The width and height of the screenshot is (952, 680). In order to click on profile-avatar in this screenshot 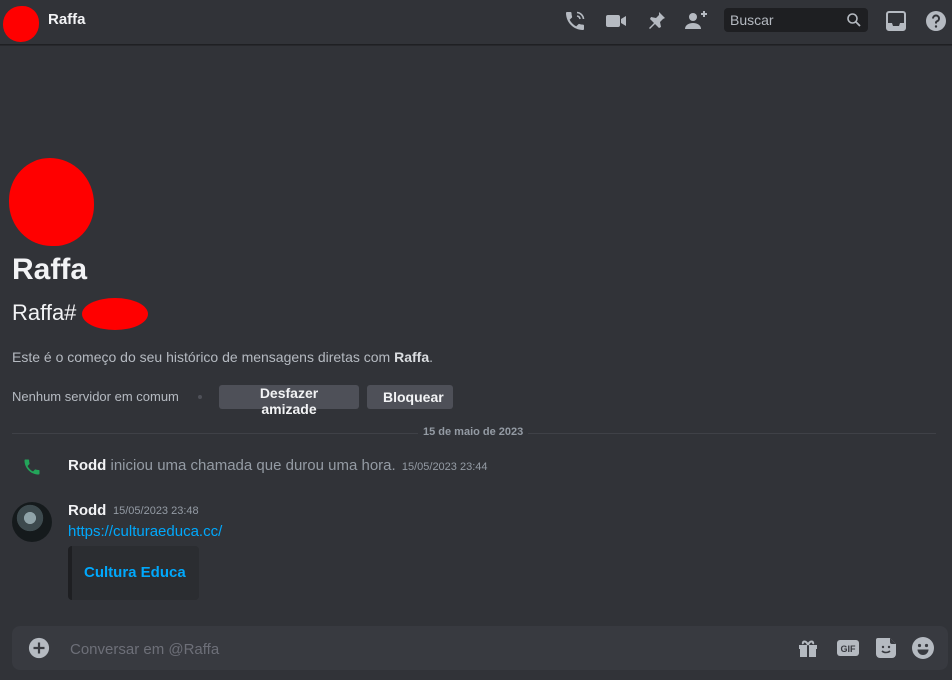, I will do `click(51, 202)`.